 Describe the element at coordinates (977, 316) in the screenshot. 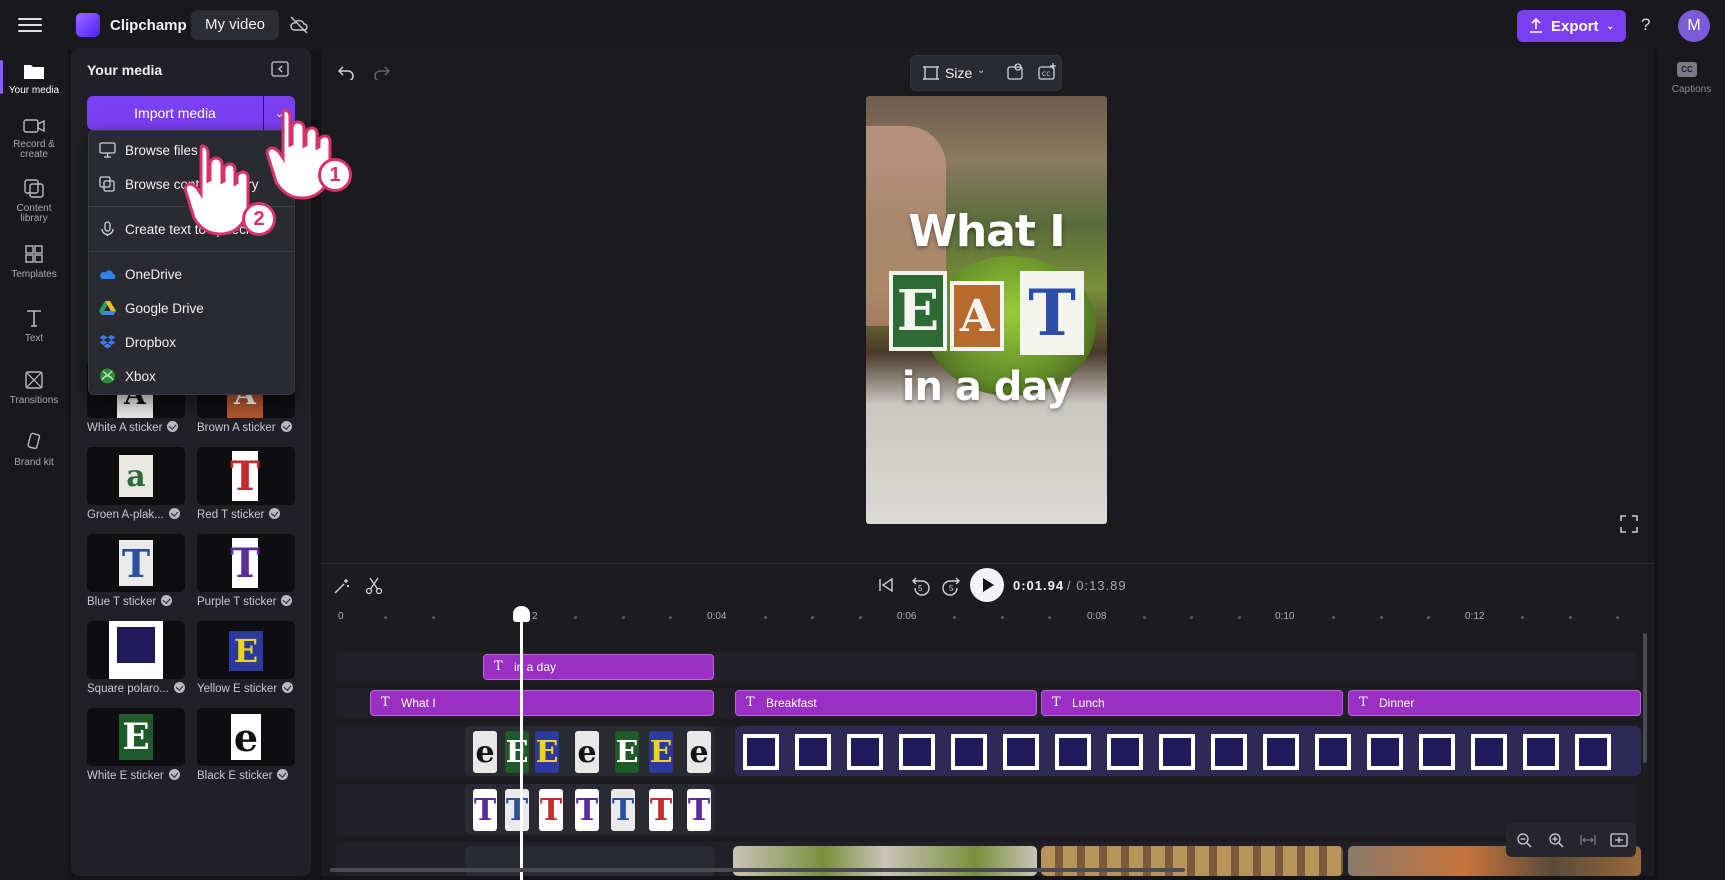

I see `overlay-letter-a: A` at that location.